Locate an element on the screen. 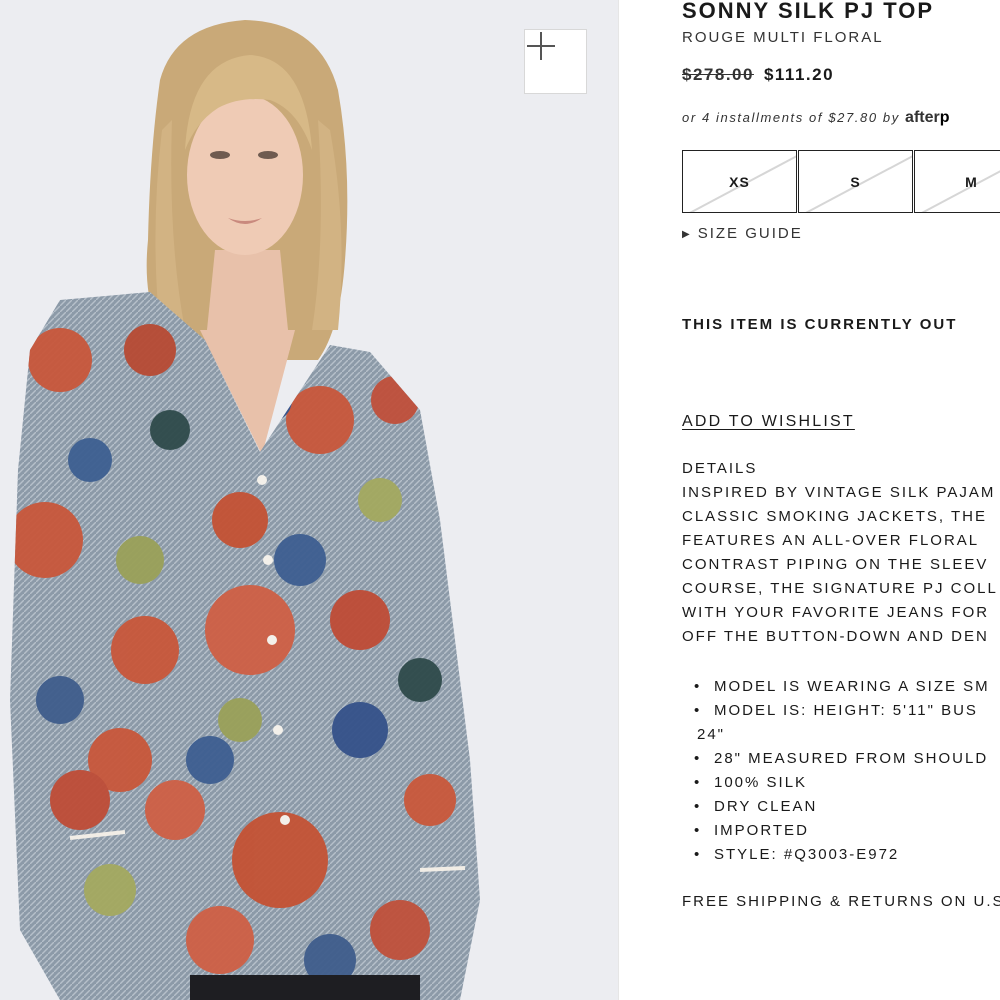 The height and width of the screenshot is (1000, 1000). price-row: $278.00 $111.20 is located at coordinates (758, 75).